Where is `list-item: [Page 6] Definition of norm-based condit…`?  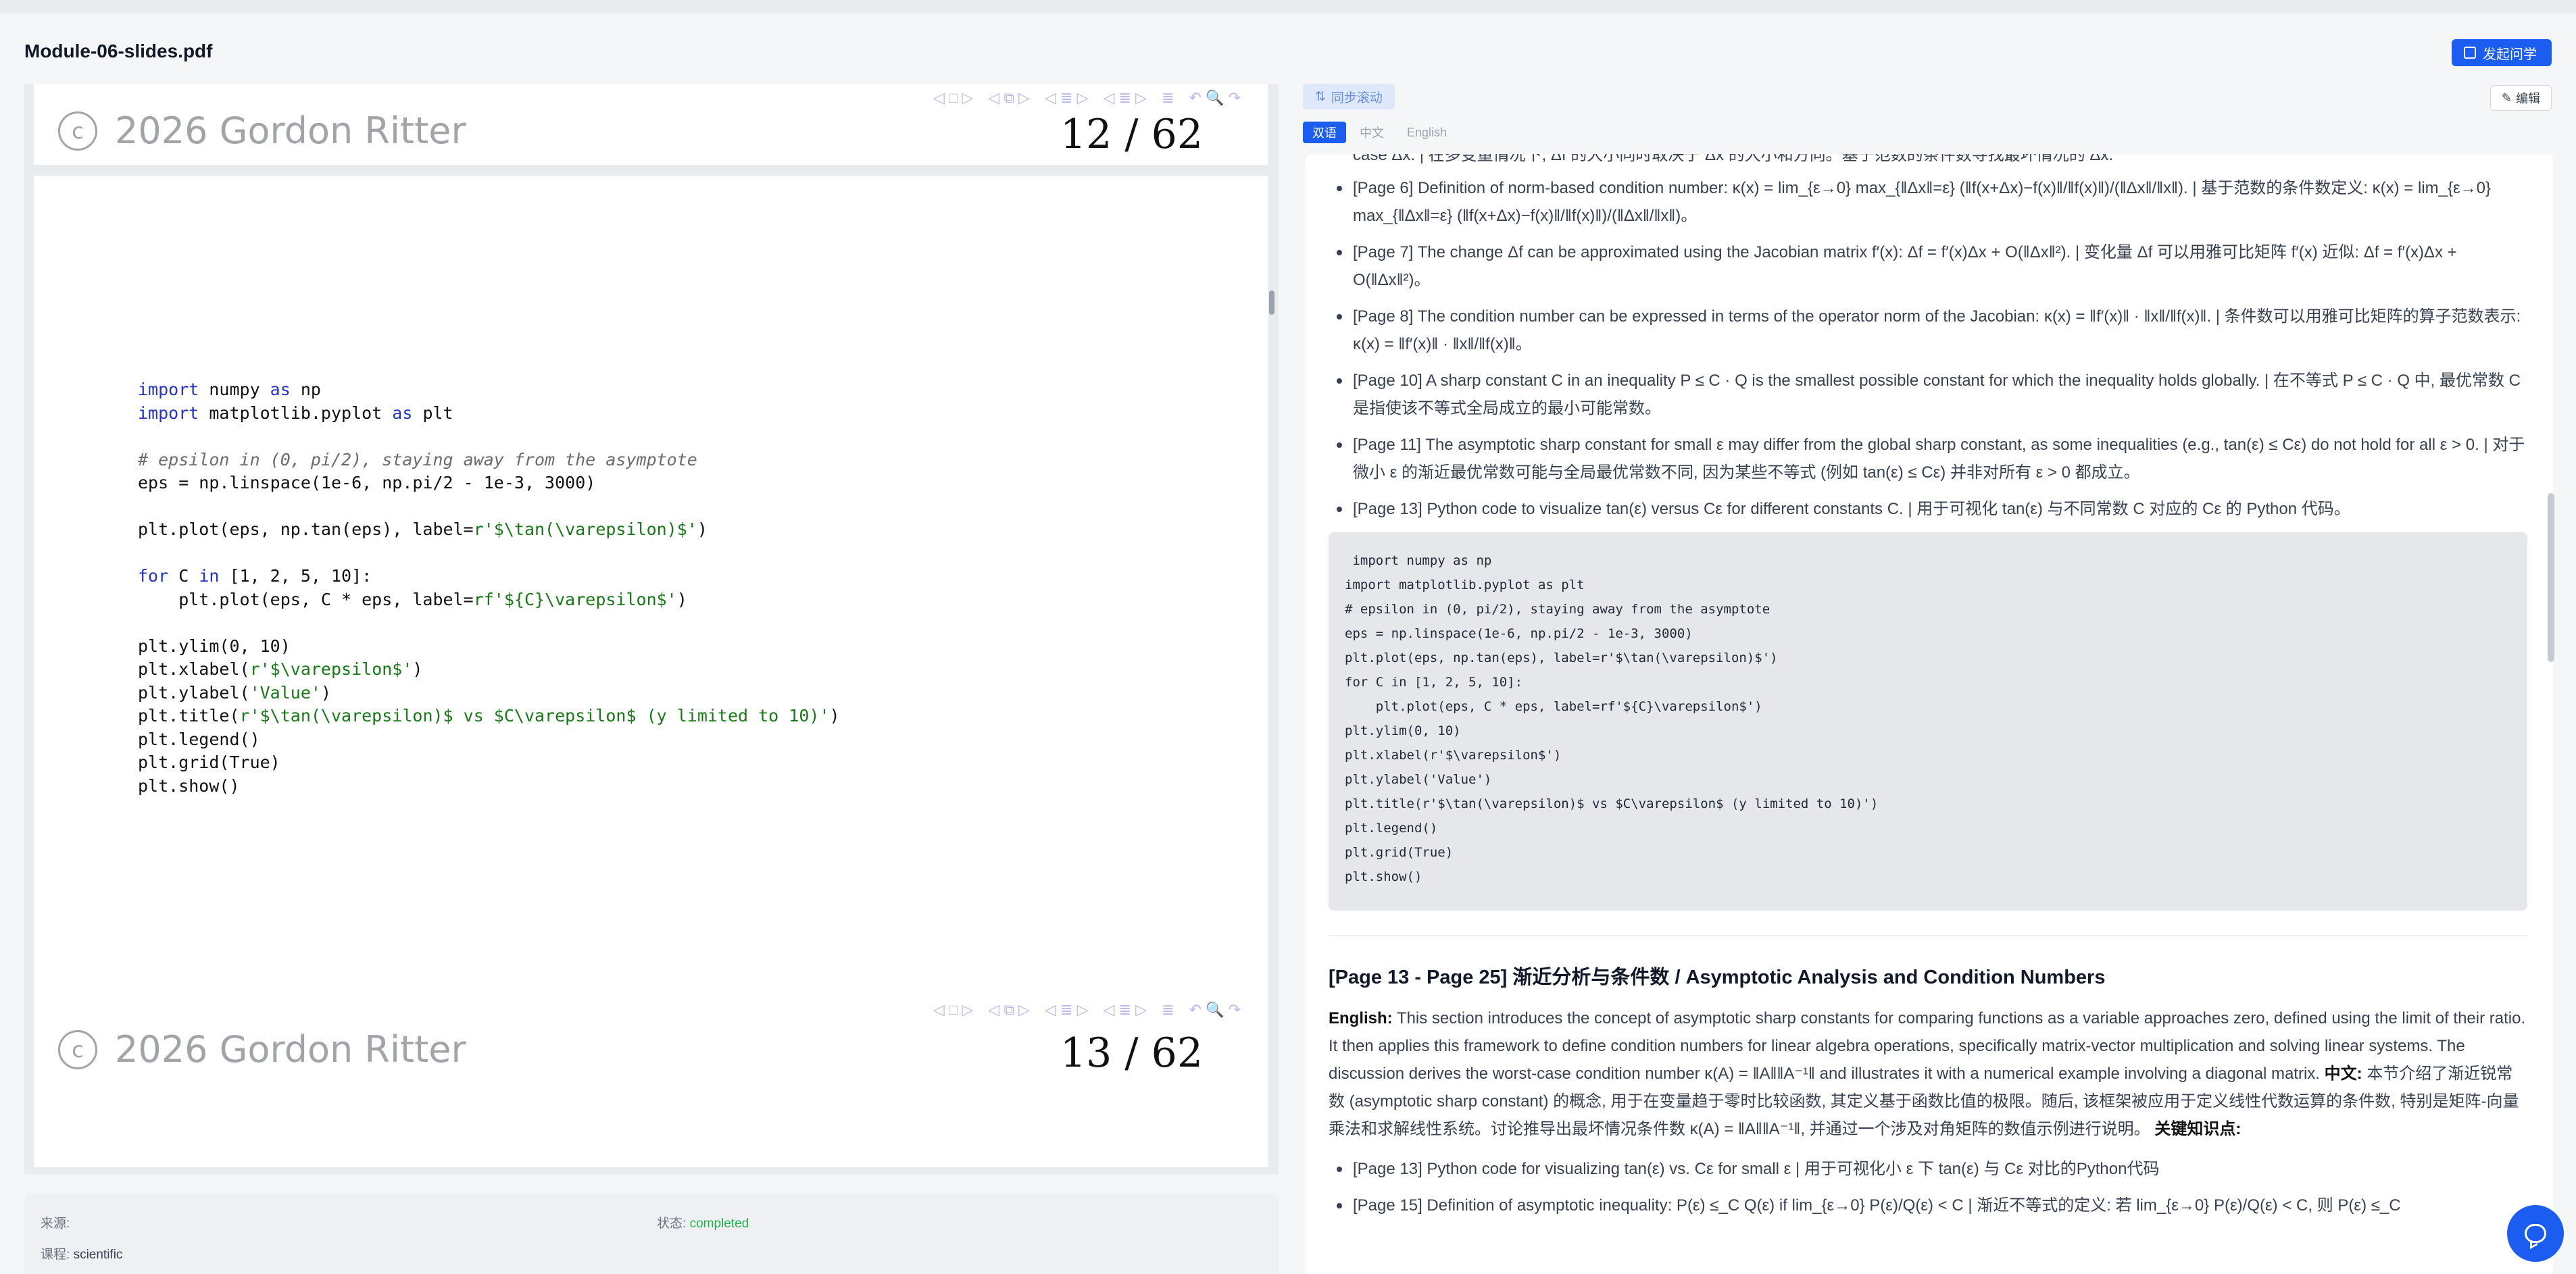 list-item: [Page 6] Definition of norm-based condit… is located at coordinates (1928, 202).